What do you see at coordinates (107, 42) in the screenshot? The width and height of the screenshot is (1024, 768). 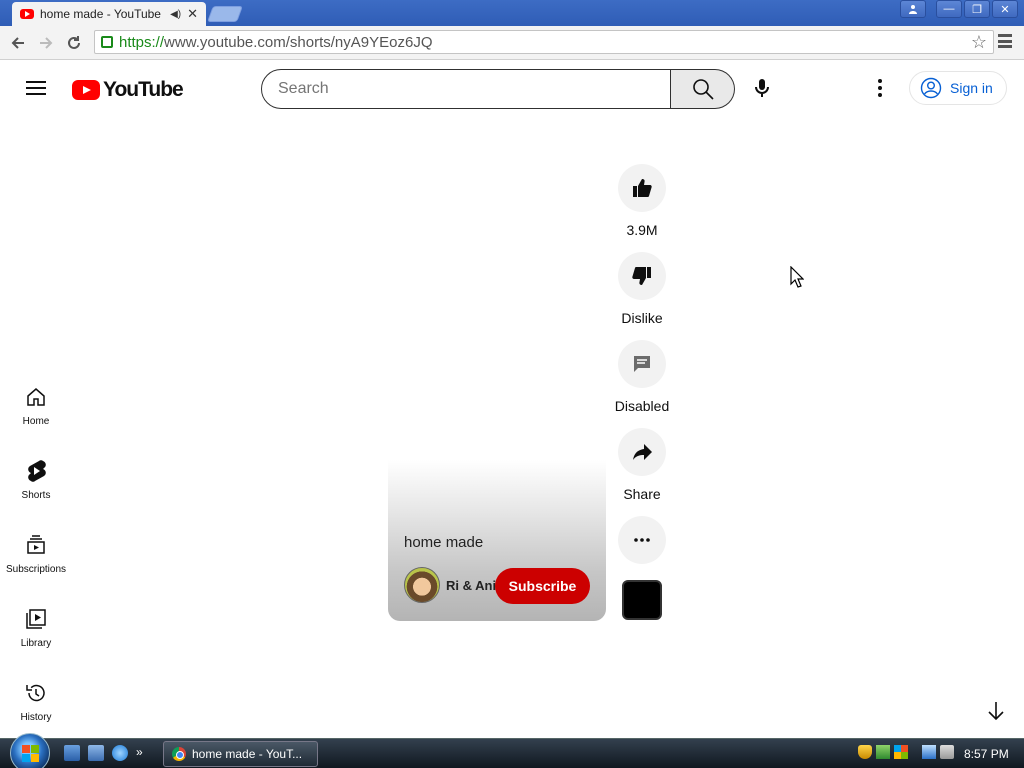 I see `lock-icon` at bounding box center [107, 42].